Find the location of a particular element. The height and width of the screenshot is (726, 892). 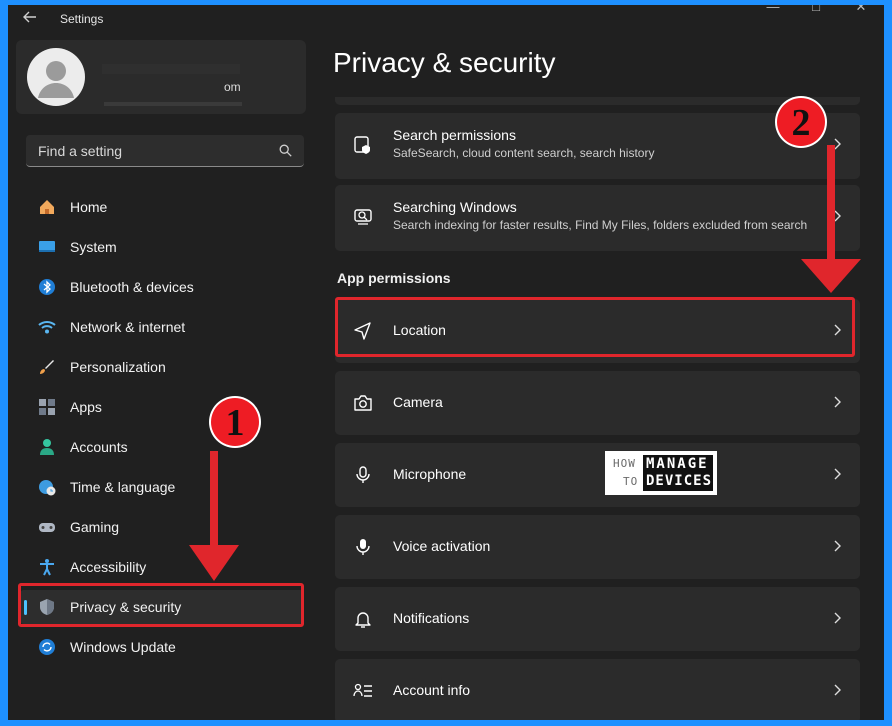

step-2-badge: 2 is located at coordinates (801, 122).